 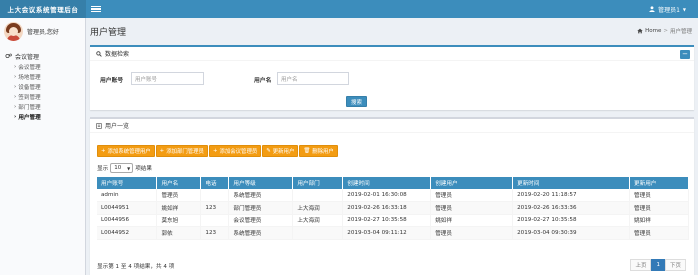 I want to click on account-input: 用户账号, so click(x=167, y=78).